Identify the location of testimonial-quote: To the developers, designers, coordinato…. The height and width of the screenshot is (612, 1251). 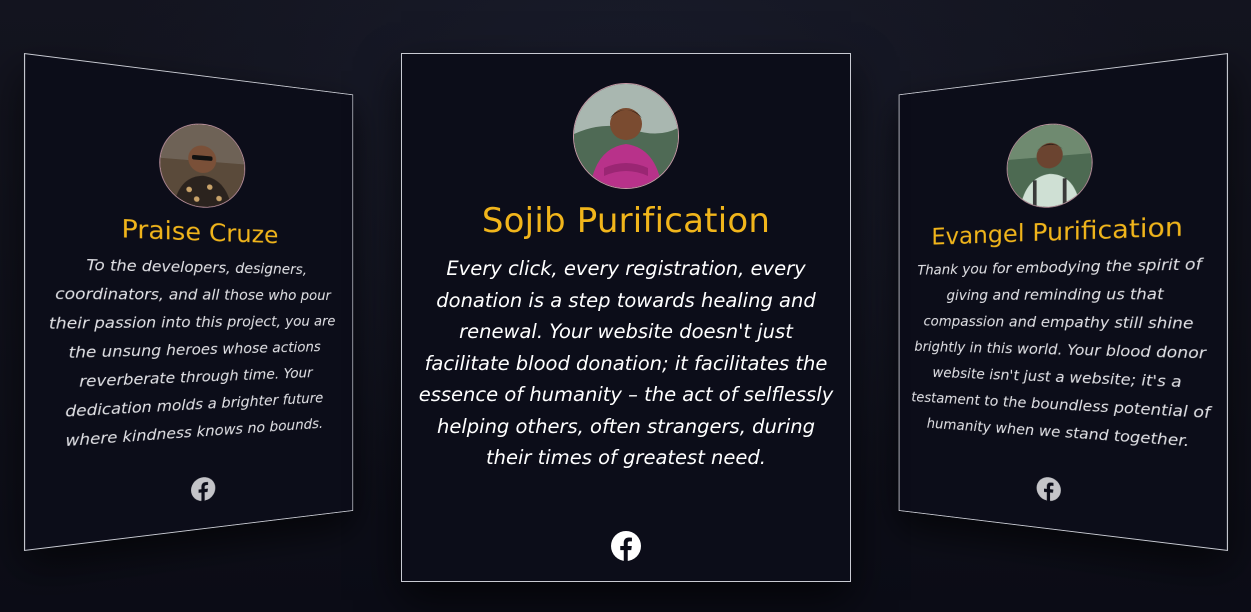
(192, 352).